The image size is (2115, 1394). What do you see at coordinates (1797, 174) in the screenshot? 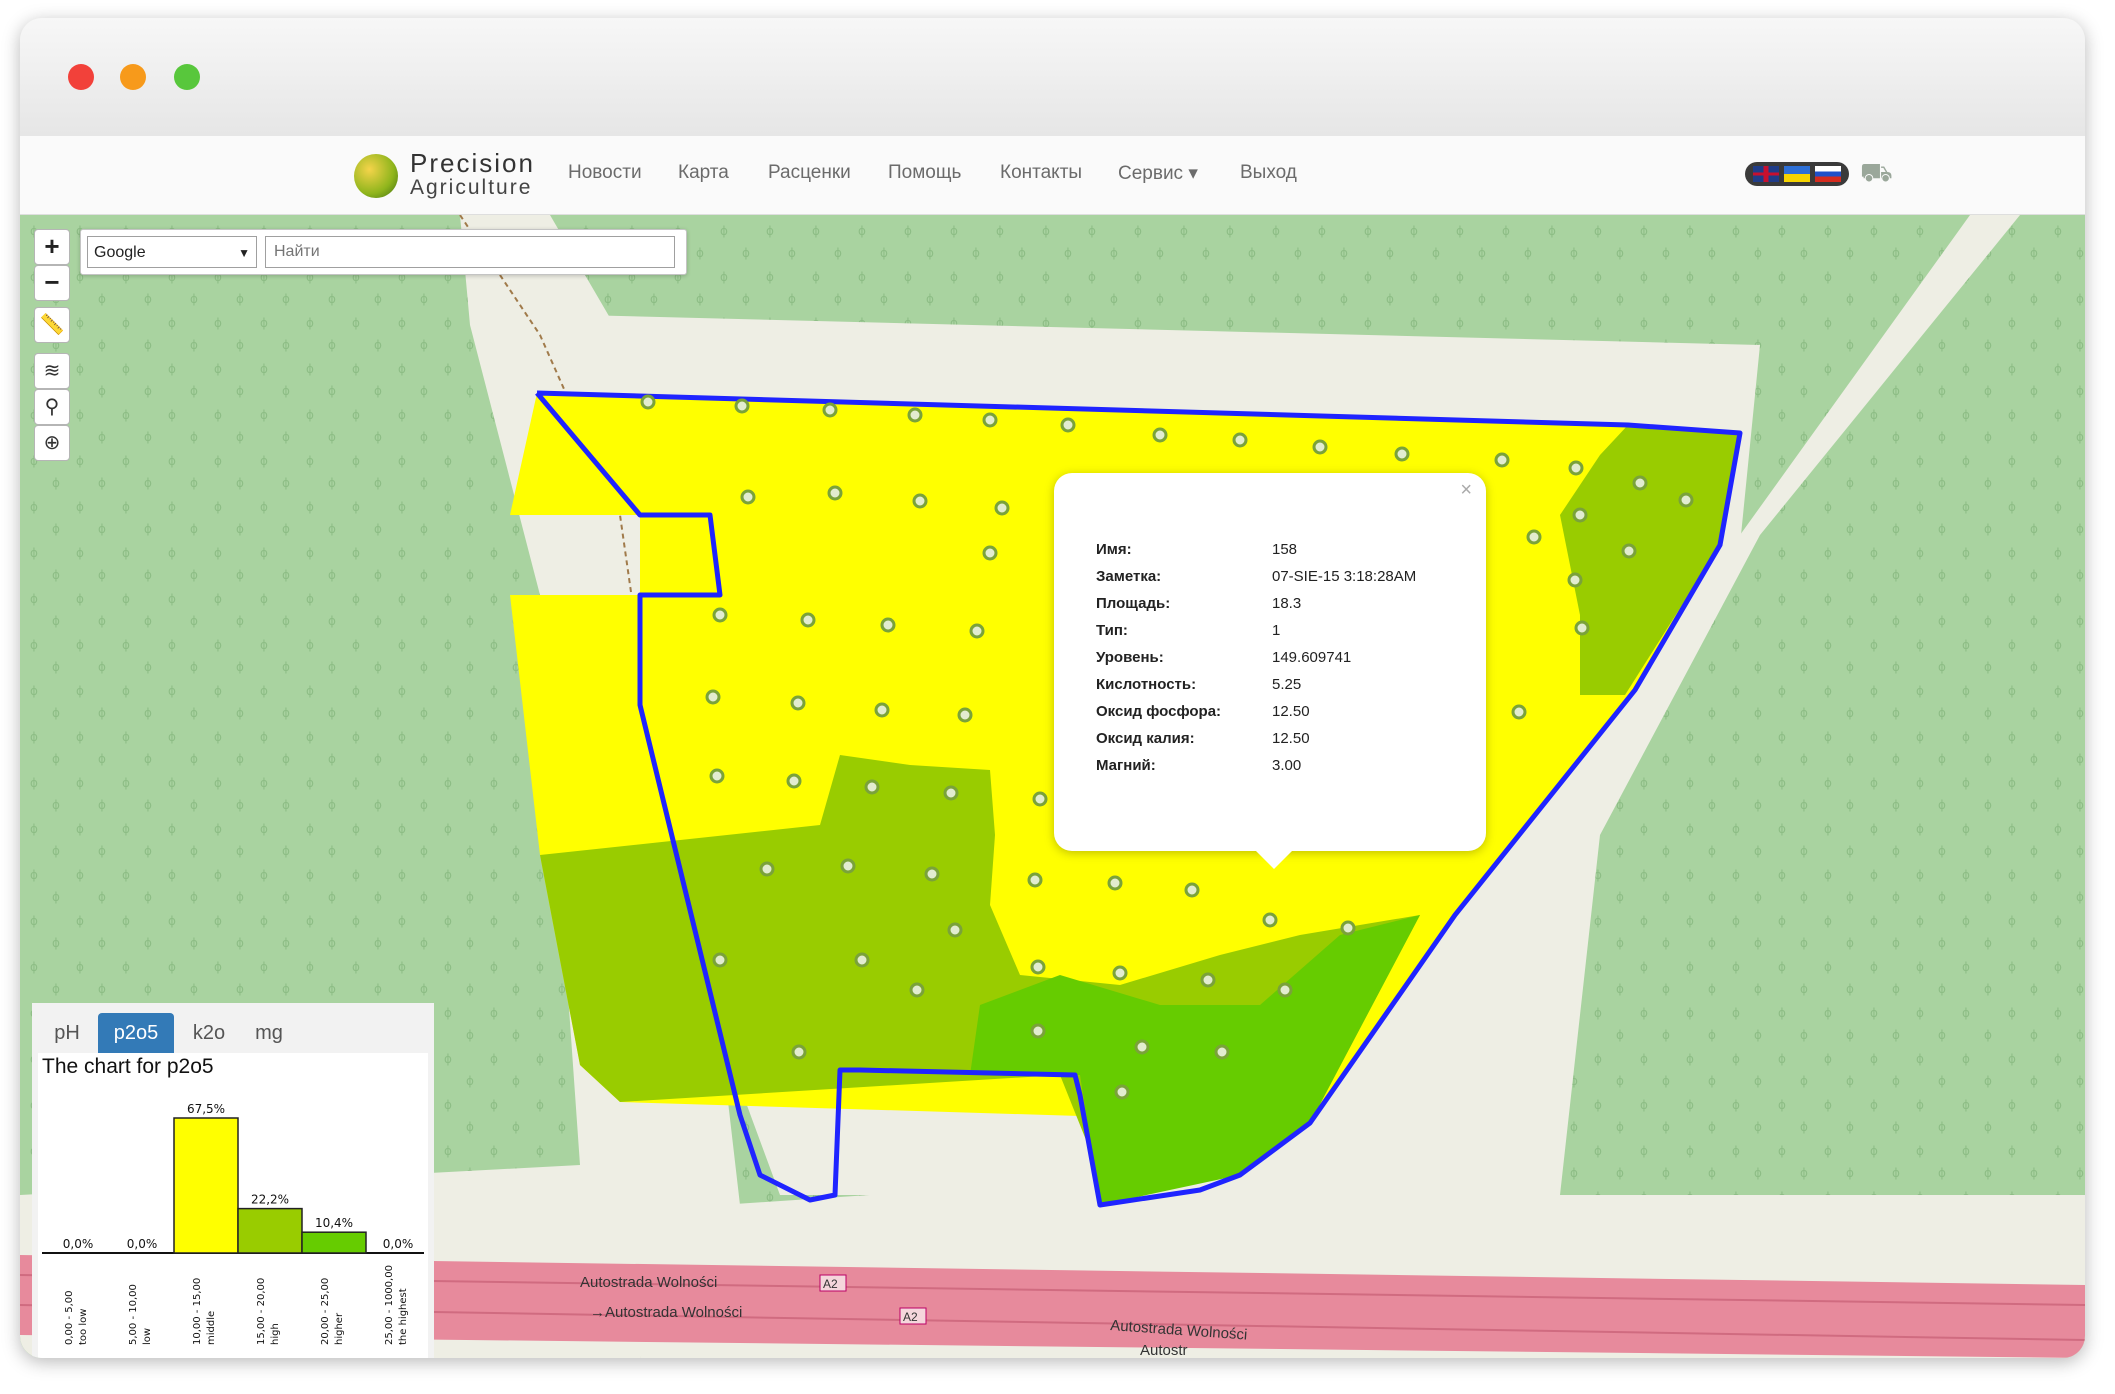
I see `flag-ua-icon` at bounding box center [1797, 174].